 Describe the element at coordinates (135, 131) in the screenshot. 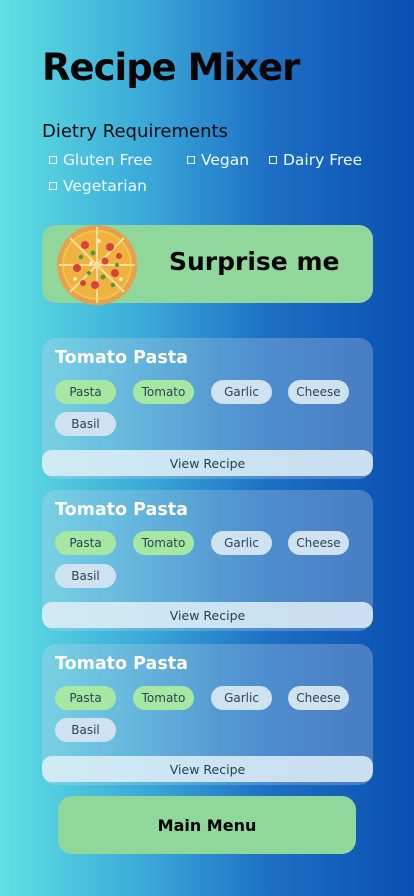

I see `dietary-requirements-heading: Dietry Requirements` at that location.